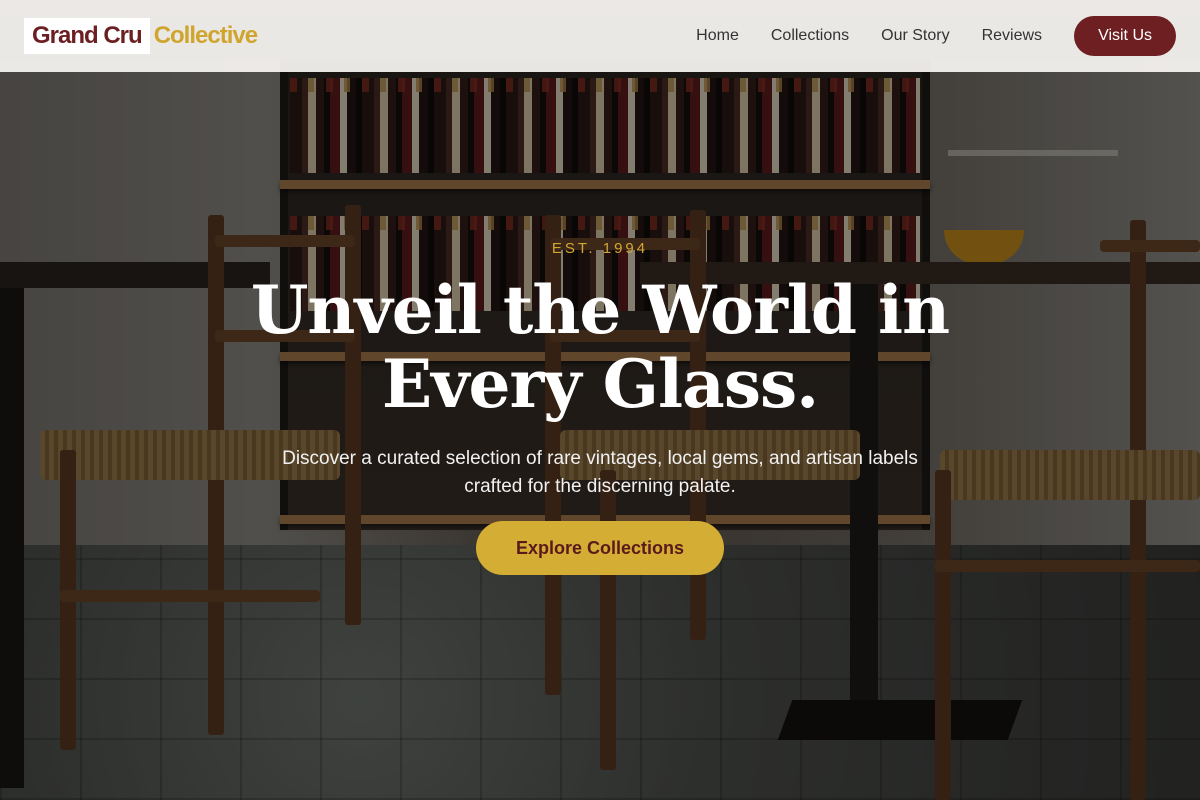 This screenshot has height=800, width=1200. Describe the element at coordinates (1125, 36) in the screenshot. I see `visit-us-button: Visit Us` at that location.